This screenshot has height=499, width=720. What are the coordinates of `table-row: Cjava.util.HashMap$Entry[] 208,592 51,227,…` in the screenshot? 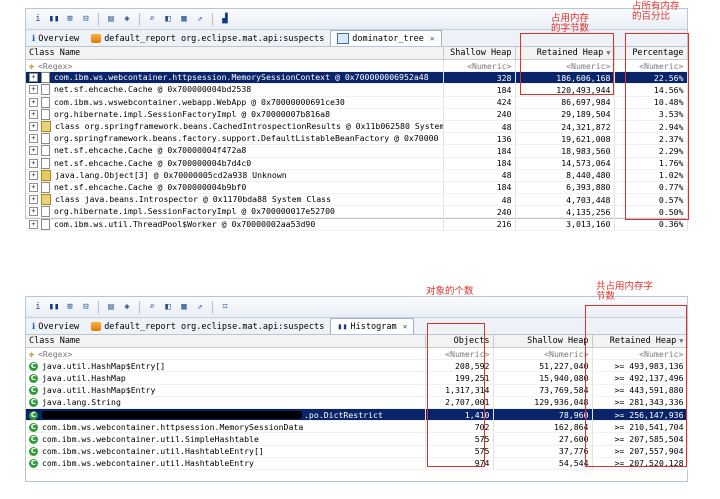 It's located at (357, 366).